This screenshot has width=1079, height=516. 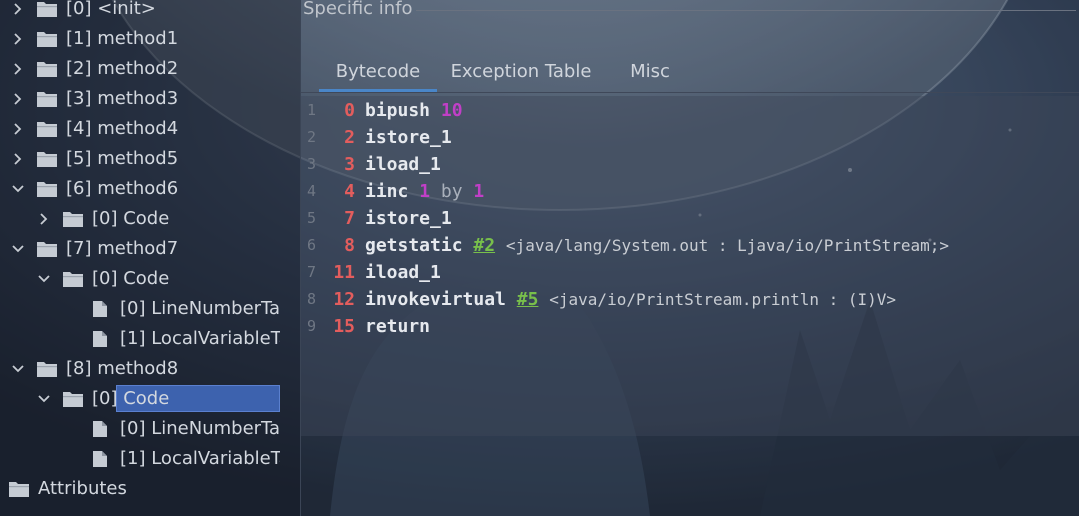 I want to click on tree-node: [5] method5, so click(x=150, y=159).